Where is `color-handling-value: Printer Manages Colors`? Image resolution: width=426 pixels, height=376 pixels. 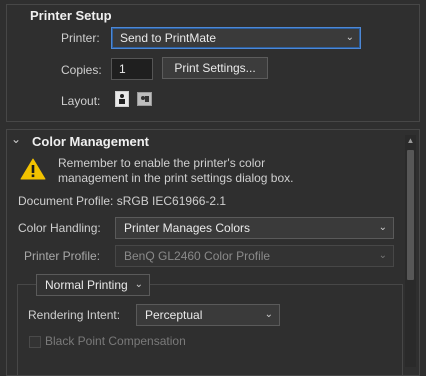 color-handling-value: Printer Manages Colors is located at coordinates (187, 228).